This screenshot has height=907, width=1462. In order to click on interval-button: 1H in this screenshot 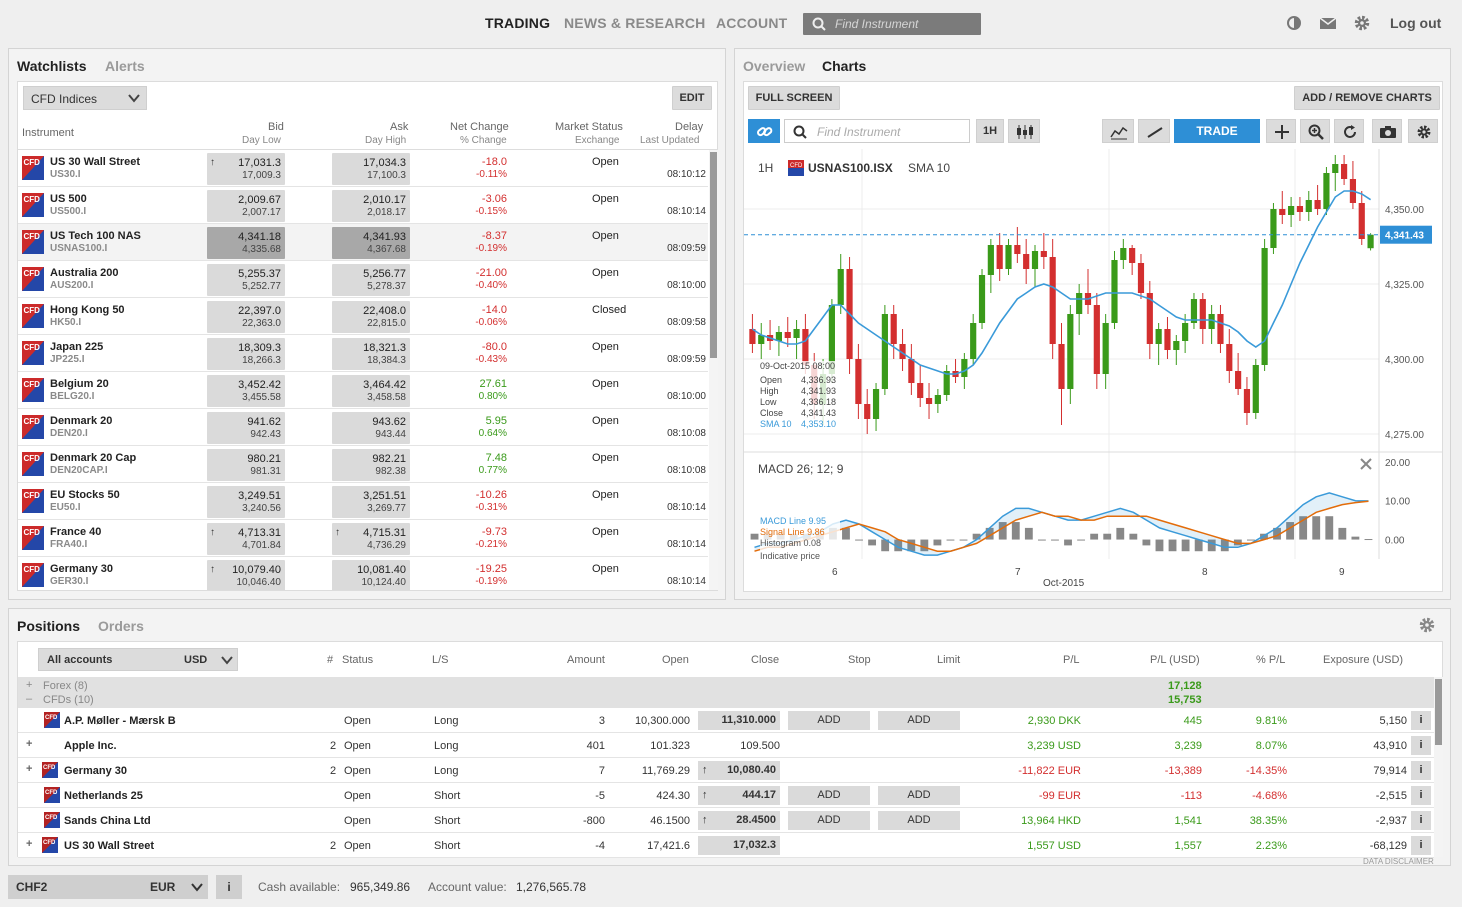, I will do `click(990, 131)`.